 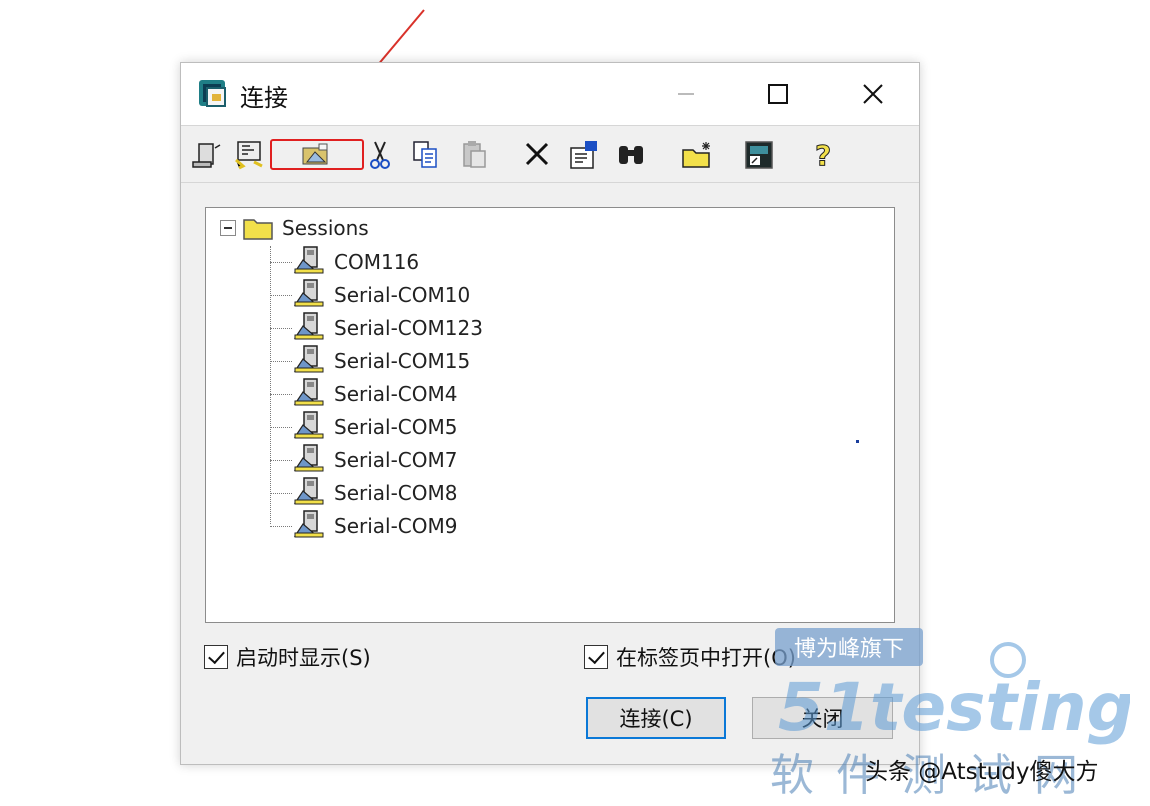 I want to click on show-on-startup-option: 启动时显示(S), so click(x=287, y=657).